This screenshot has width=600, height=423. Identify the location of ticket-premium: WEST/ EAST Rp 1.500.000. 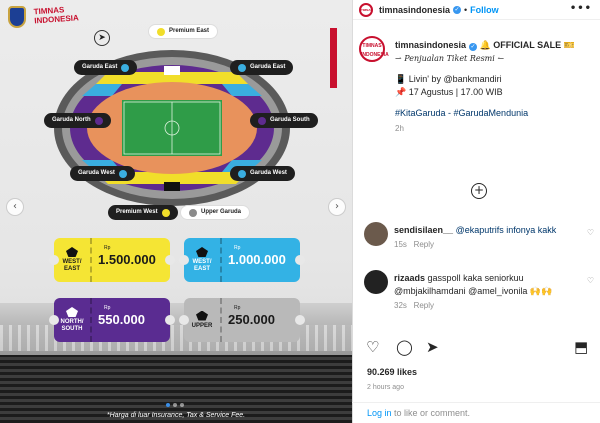
(112, 260).